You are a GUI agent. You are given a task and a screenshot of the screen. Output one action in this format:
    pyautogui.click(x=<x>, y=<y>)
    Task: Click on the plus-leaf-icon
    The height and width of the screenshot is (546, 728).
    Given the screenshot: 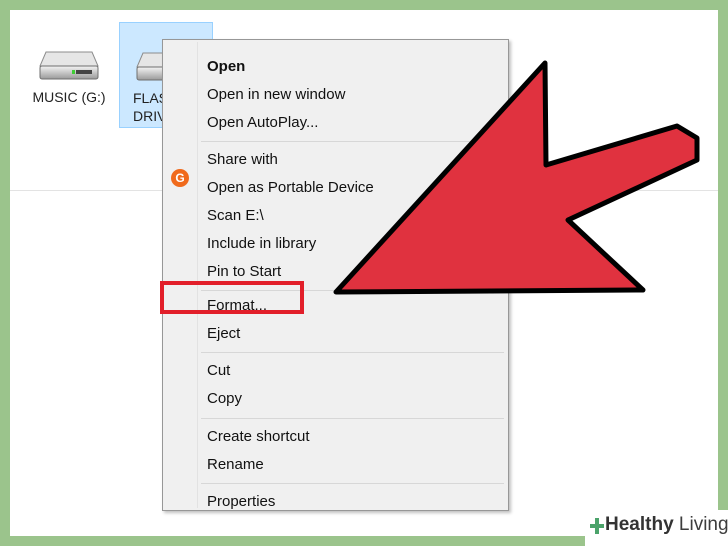 What is the action you would take?
    pyautogui.click(x=597, y=526)
    